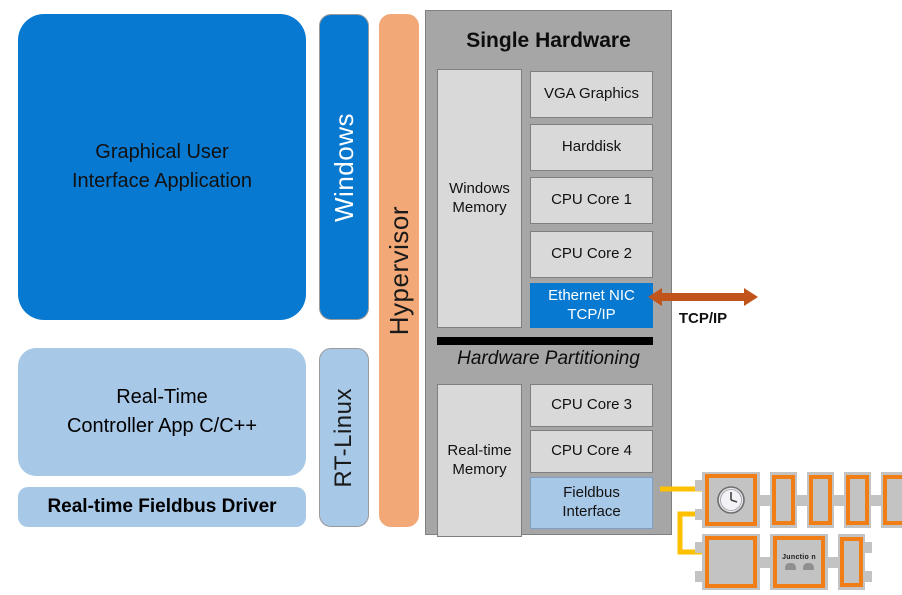  What do you see at coordinates (479, 207) in the screenshot?
I see `windows-memory-line2: Memory` at bounding box center [479, 207].